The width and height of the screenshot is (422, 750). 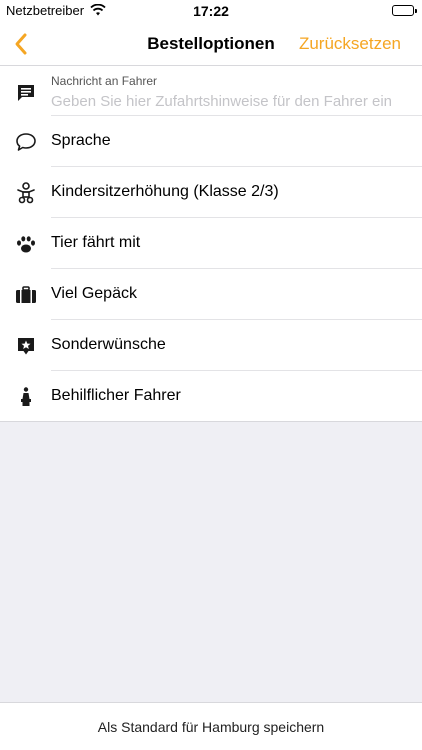 What do you see at coordinates (403, 10) in the screenshot?
I see `battery-icon` at bounding box center [403, 10].